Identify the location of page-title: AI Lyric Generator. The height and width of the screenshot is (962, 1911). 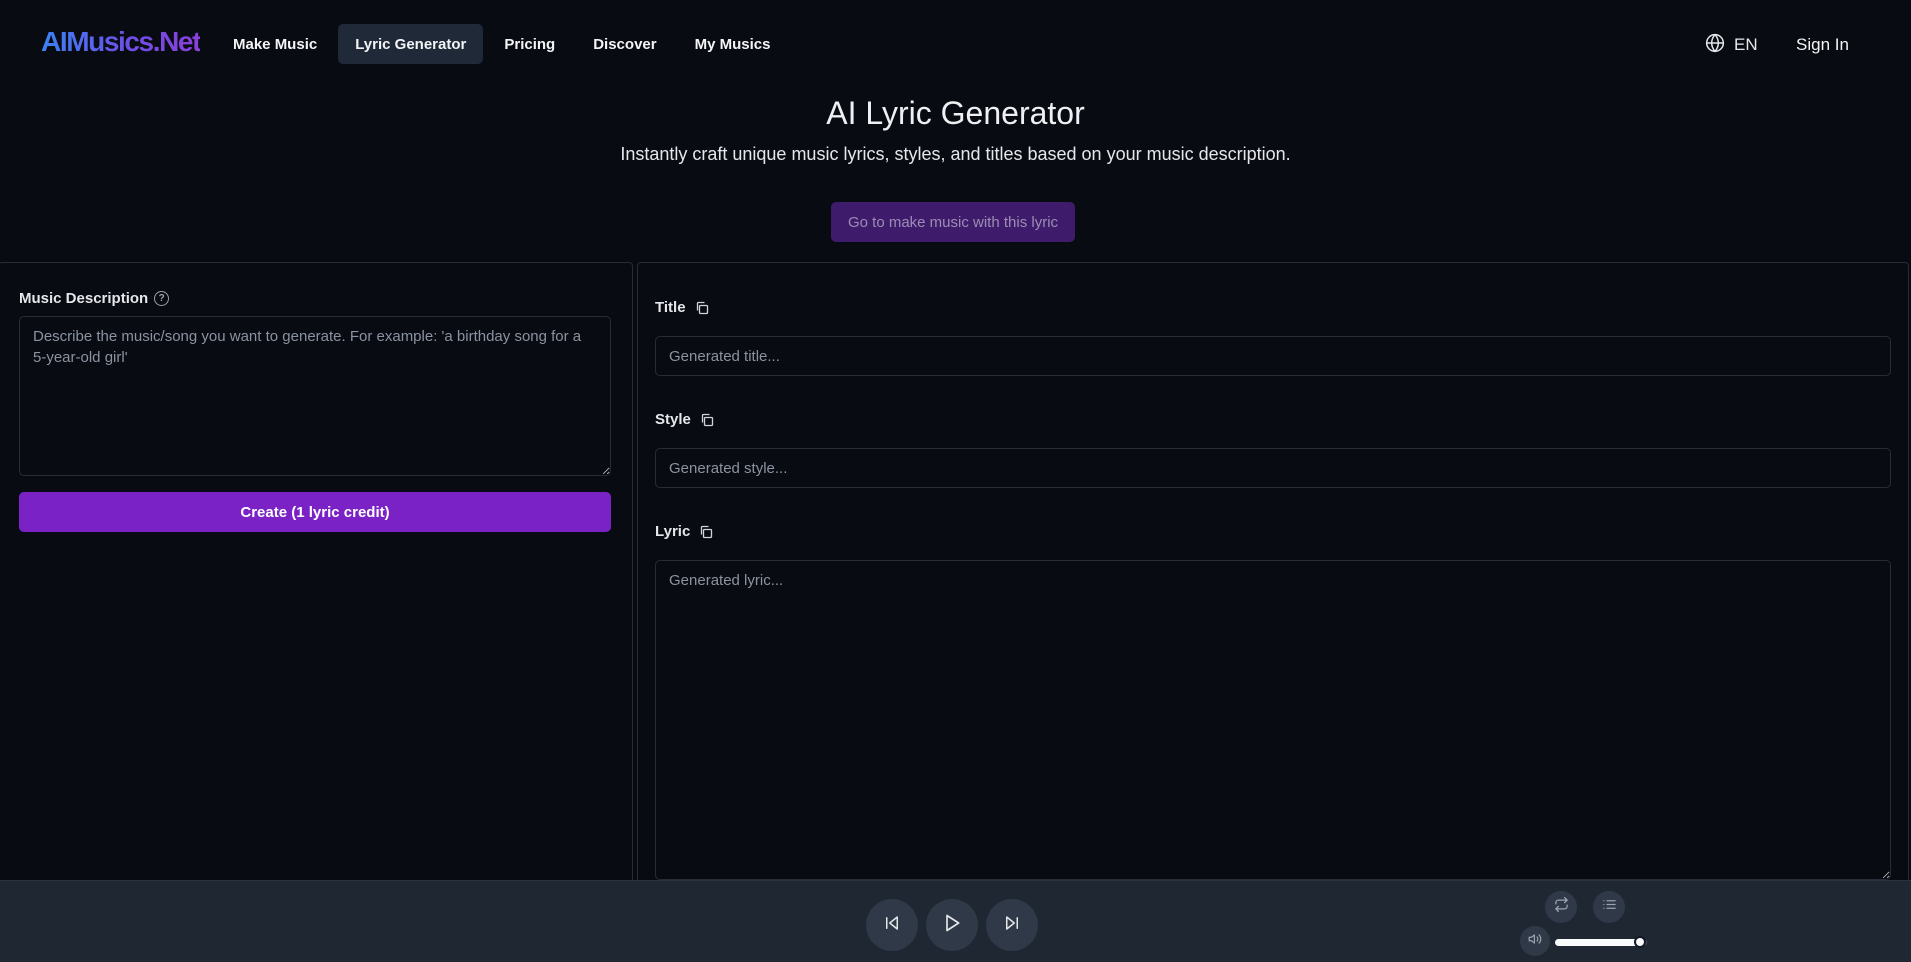
(955, 113).